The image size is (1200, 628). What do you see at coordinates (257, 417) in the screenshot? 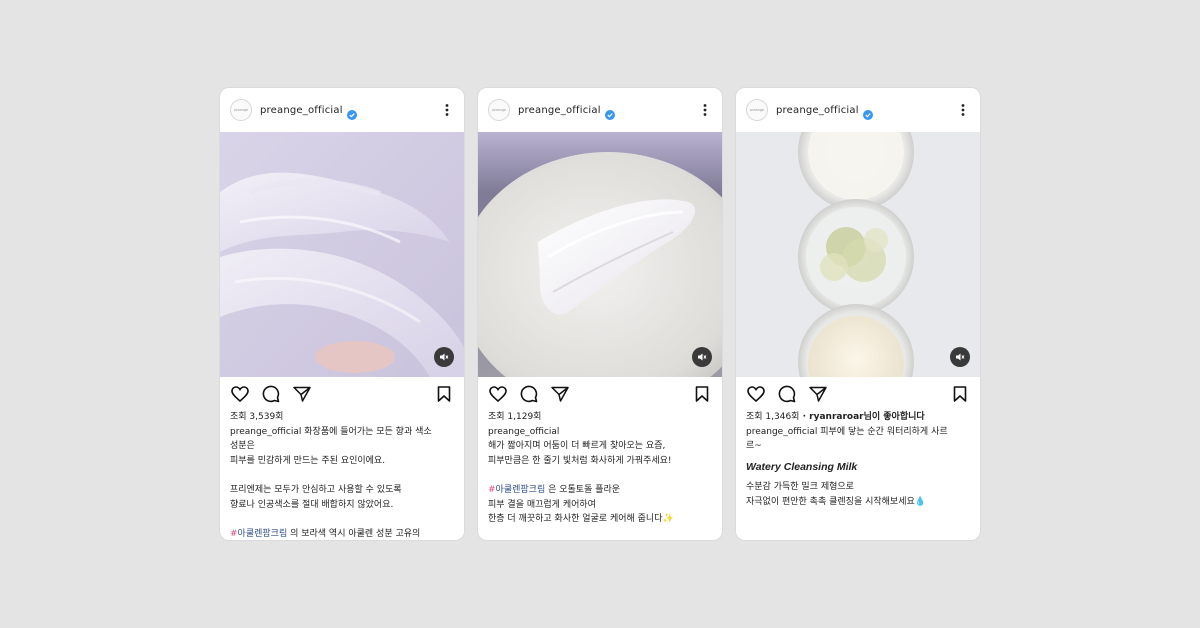
I see `view-count: 조회 3,539회` at bounding box center [257, 417].